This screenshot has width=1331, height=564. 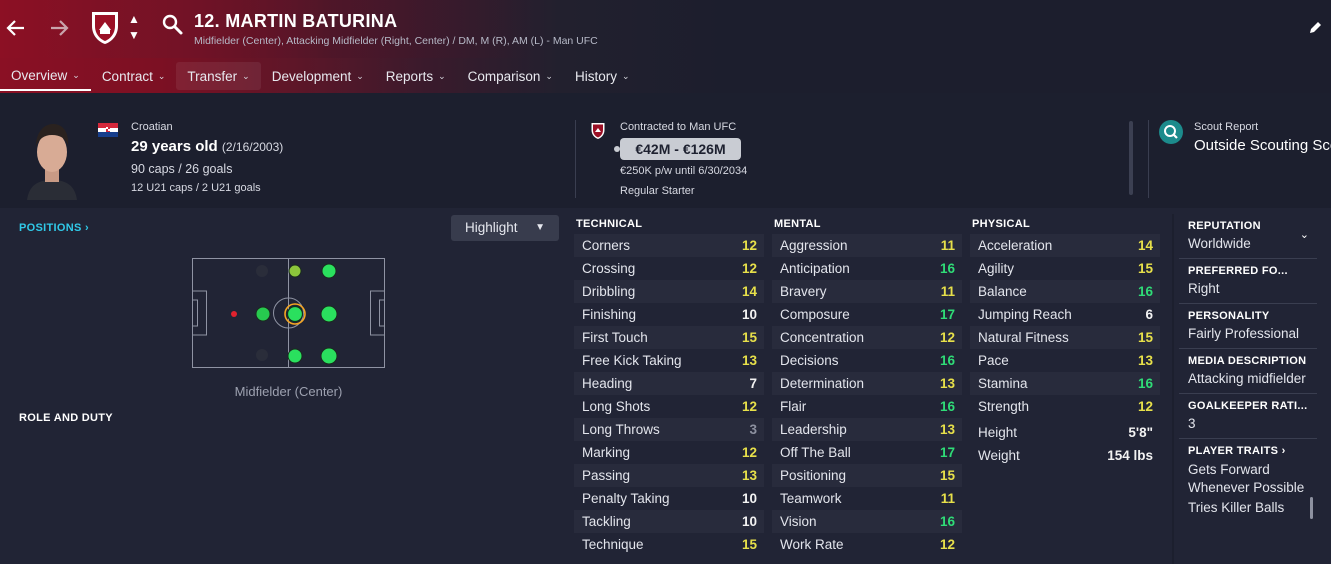 I want to click on arrow-left-icon, so click(x=15, y=28).